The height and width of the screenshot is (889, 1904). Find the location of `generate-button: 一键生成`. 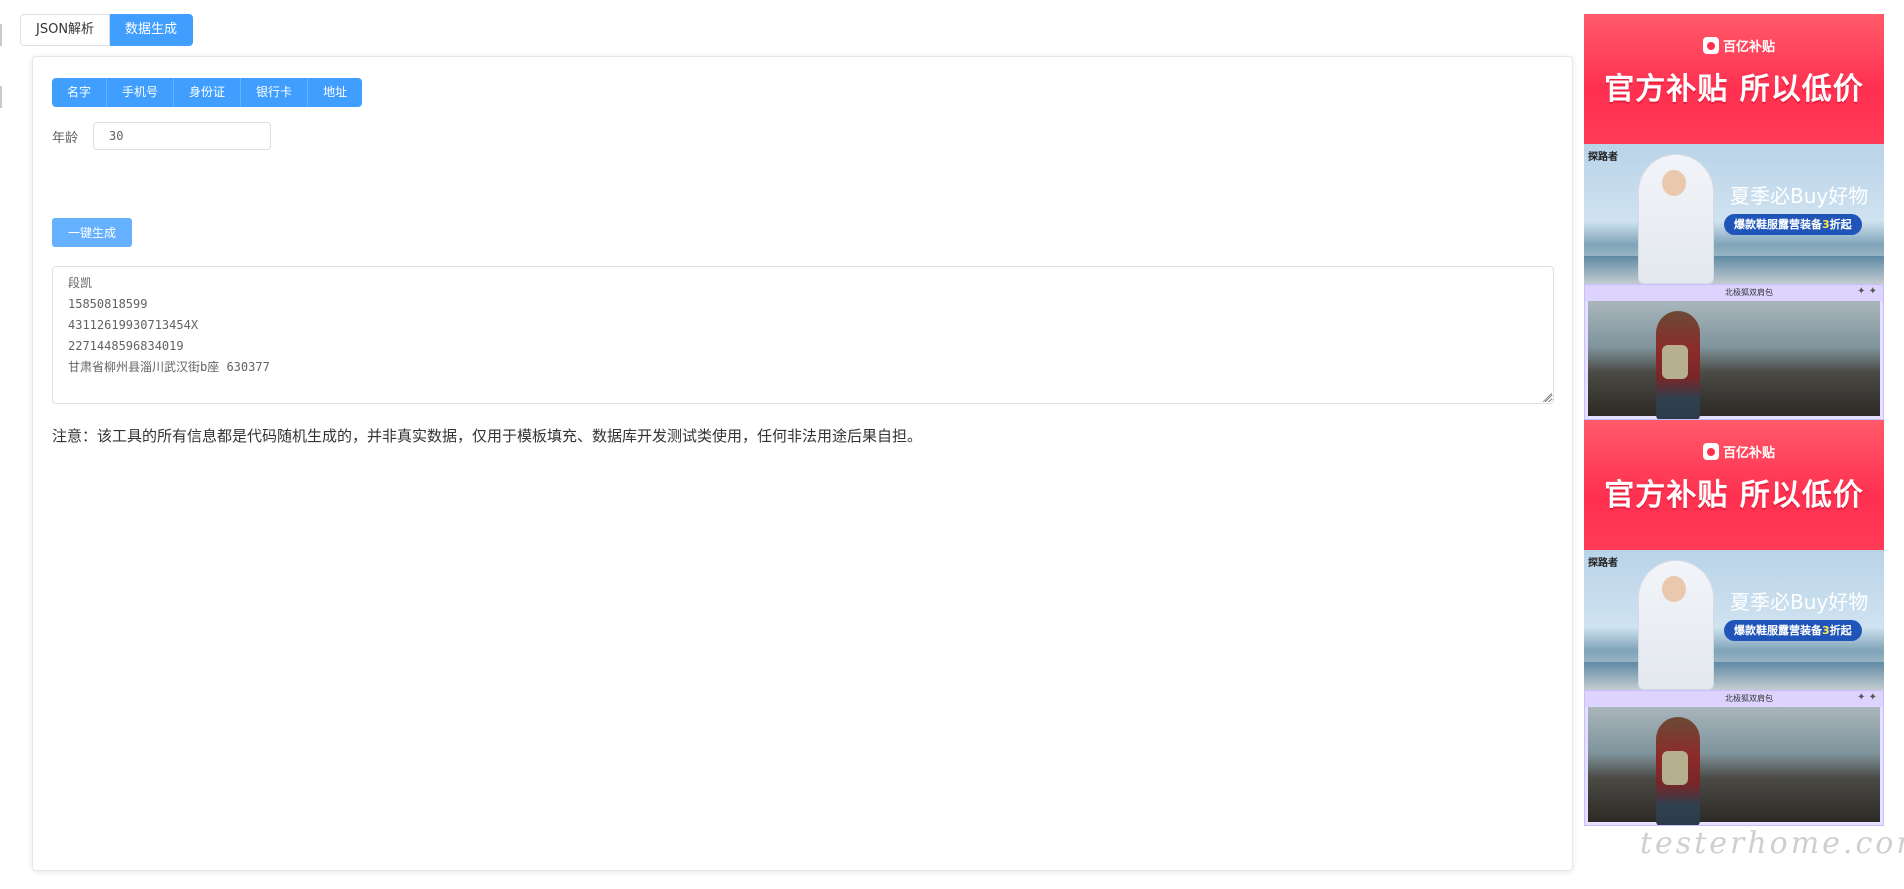

generate-button: 一键生成 is located at coordinates (92, 232).